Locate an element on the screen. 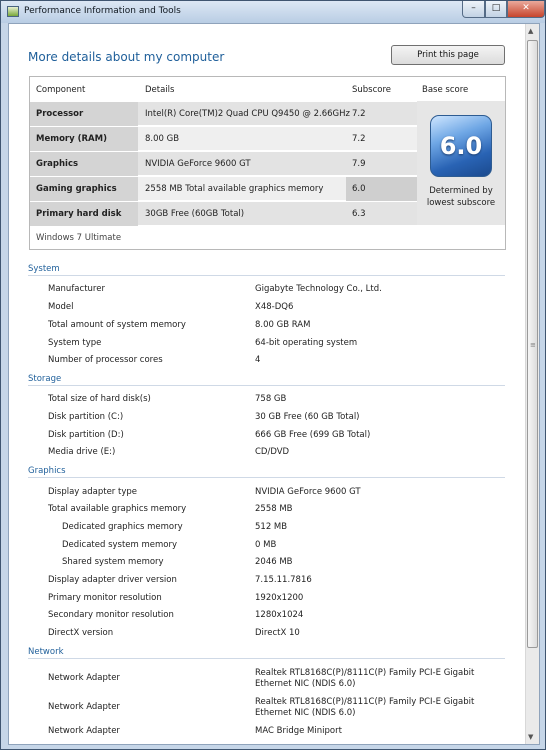  detail-label: Total size of hard disk(s) is located at coordinates (99, 399).